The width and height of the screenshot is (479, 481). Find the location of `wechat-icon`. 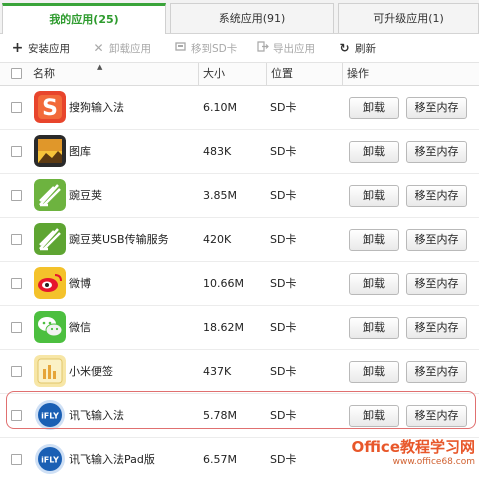

wechat-icon is located at coordinates (50, 327).